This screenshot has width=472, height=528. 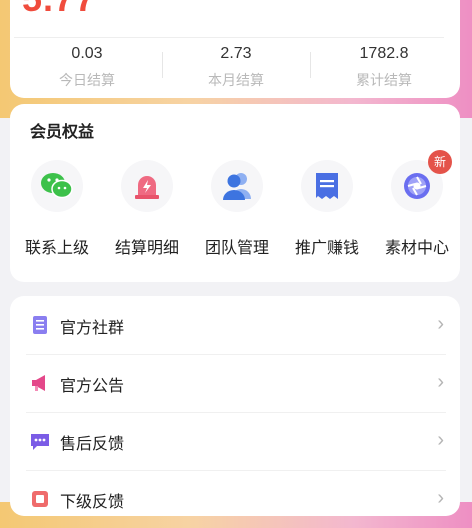 I want to click on stat-today: 0.03 今日结算, so click(x=87, y=67).